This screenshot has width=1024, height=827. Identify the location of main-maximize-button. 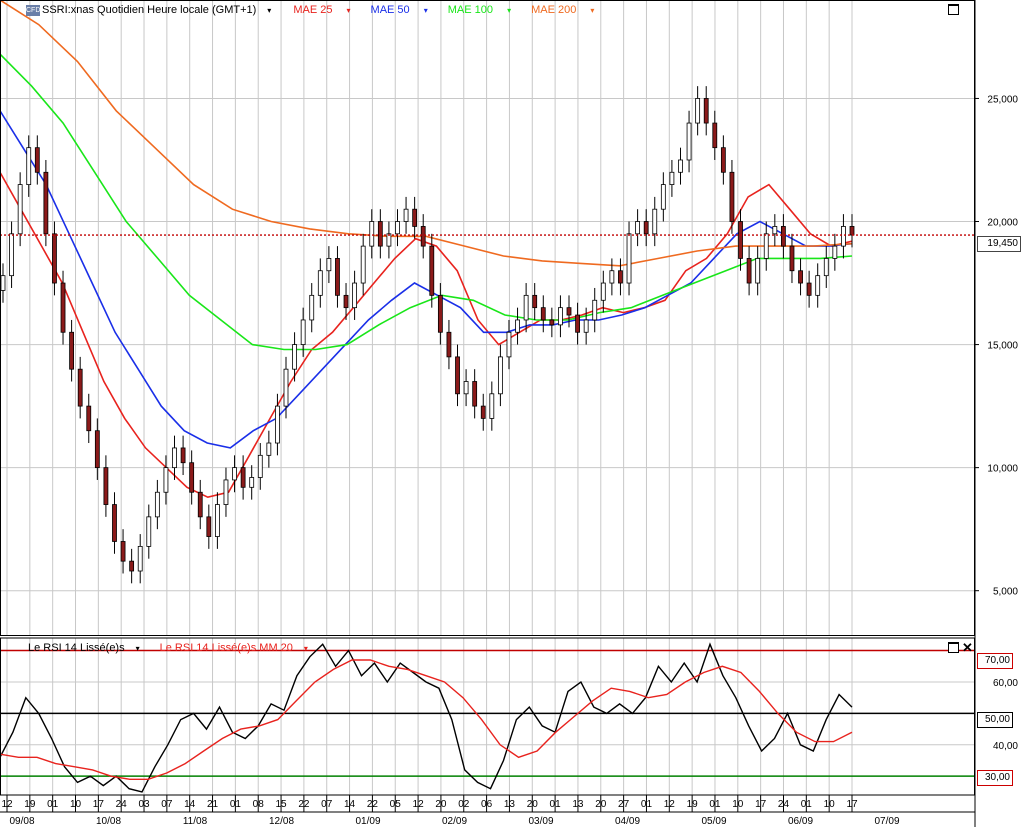
(953, 9).